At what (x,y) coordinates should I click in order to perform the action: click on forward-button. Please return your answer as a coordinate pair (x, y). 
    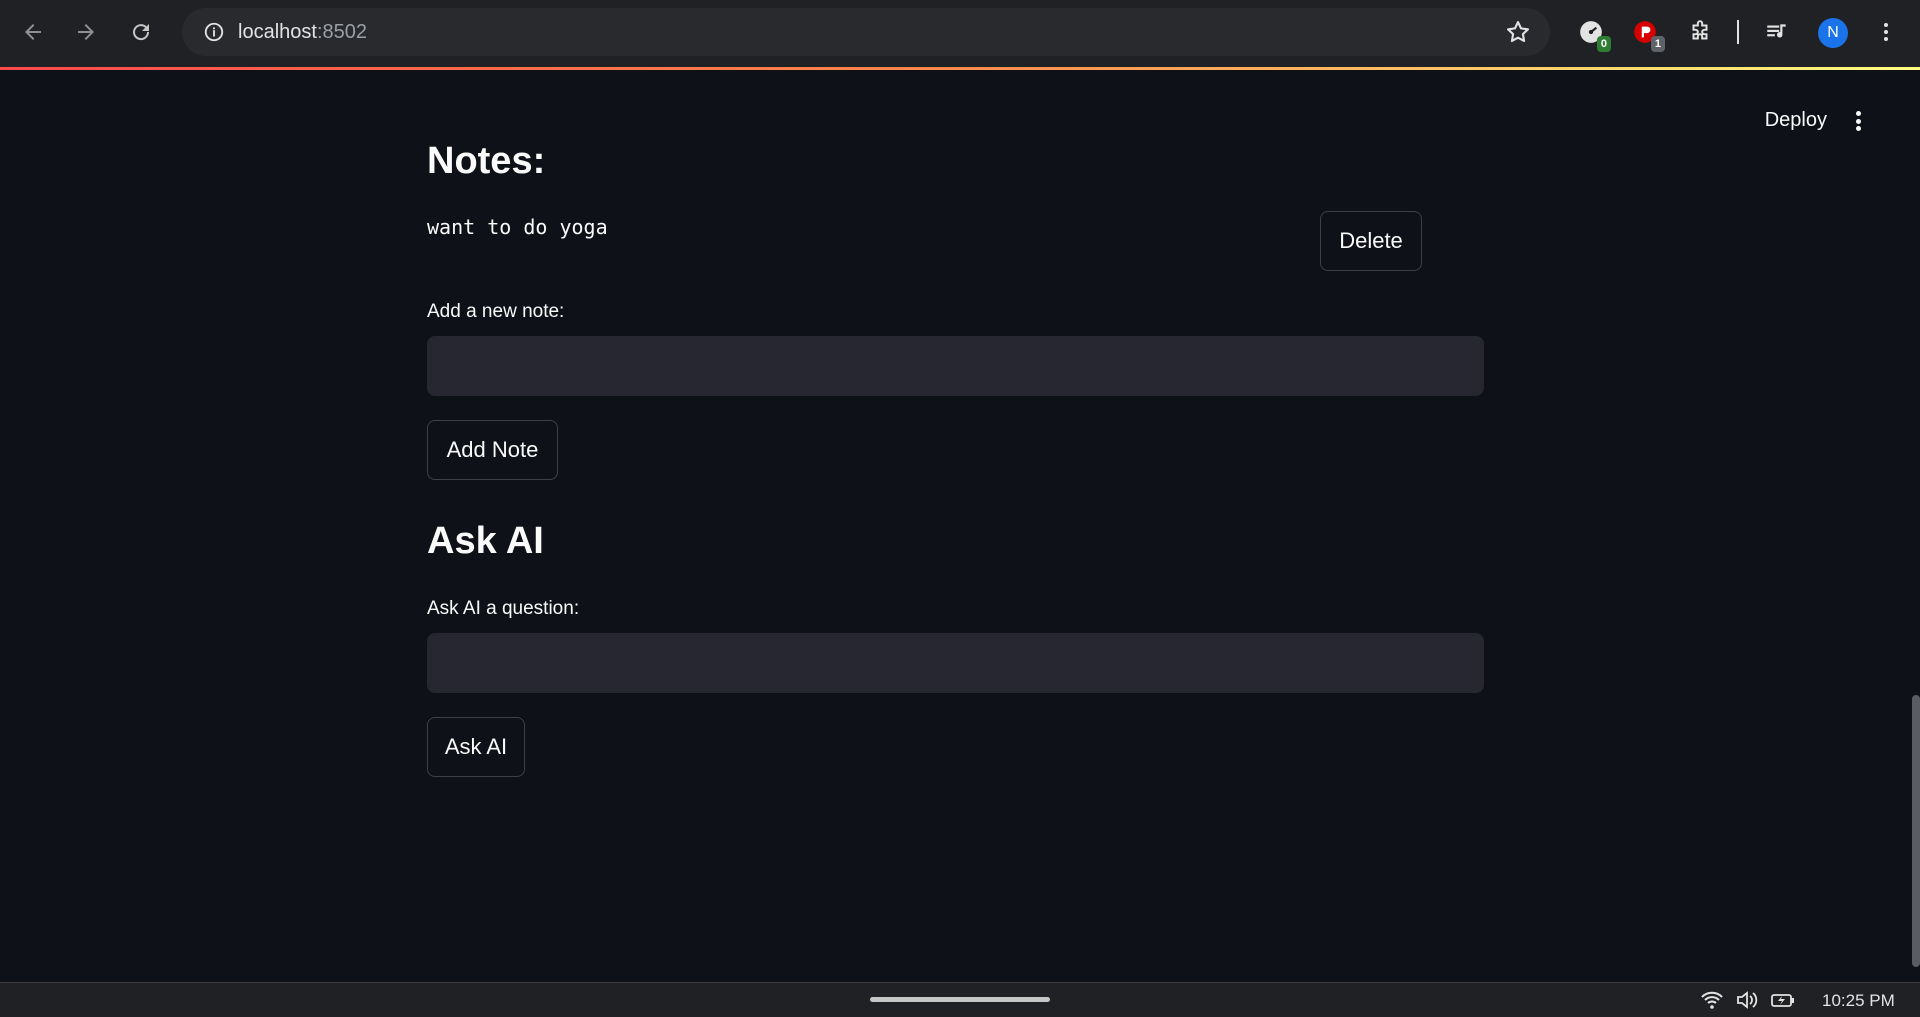
    Looking at the image, I should click on (86, 32).